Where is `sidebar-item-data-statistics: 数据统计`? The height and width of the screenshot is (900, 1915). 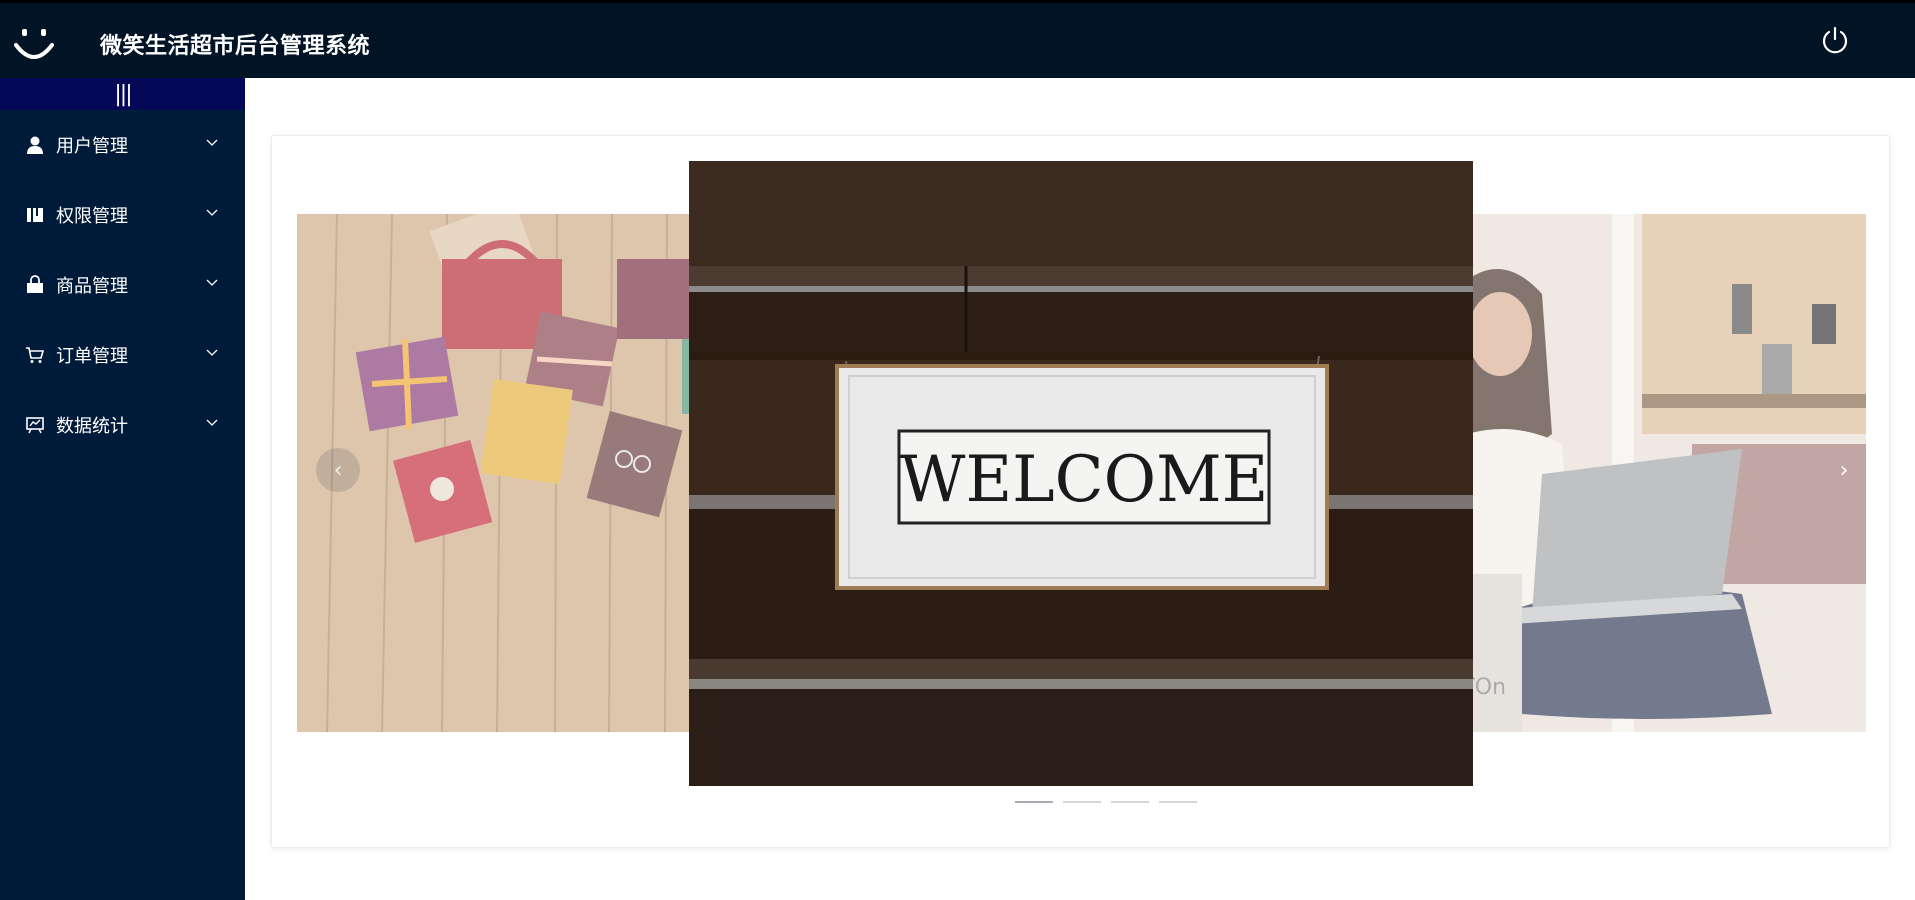 sidebar-item-data-statistics: 数据统计 is located at coordinates (122, 425).